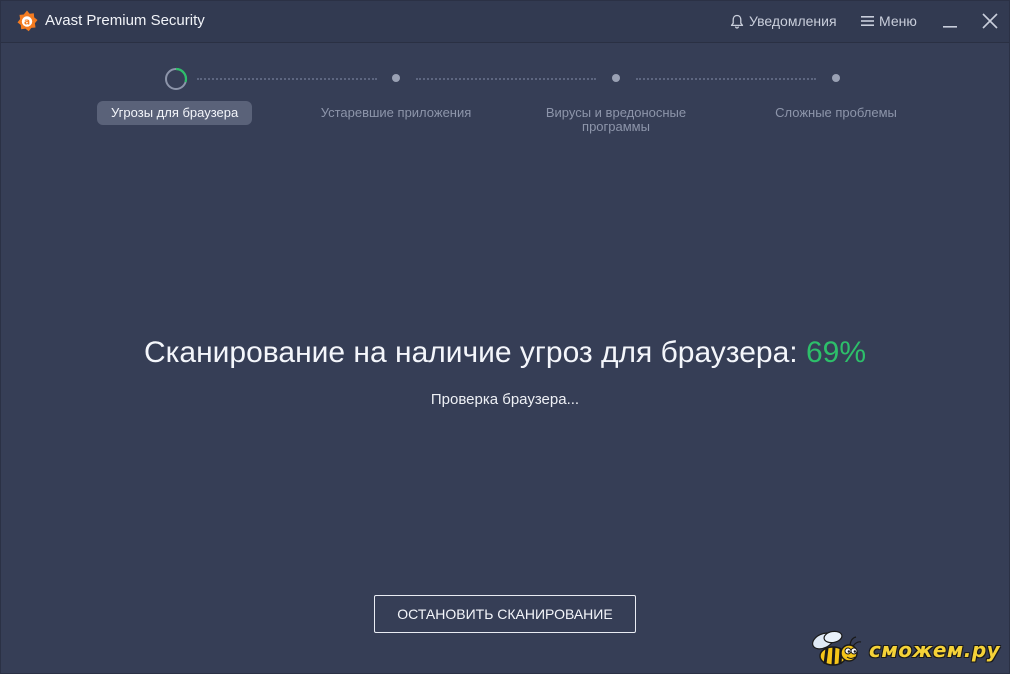 The image size is (1010, 674). I want to click on app-title: Avast Premium Security, so click(125, 20).